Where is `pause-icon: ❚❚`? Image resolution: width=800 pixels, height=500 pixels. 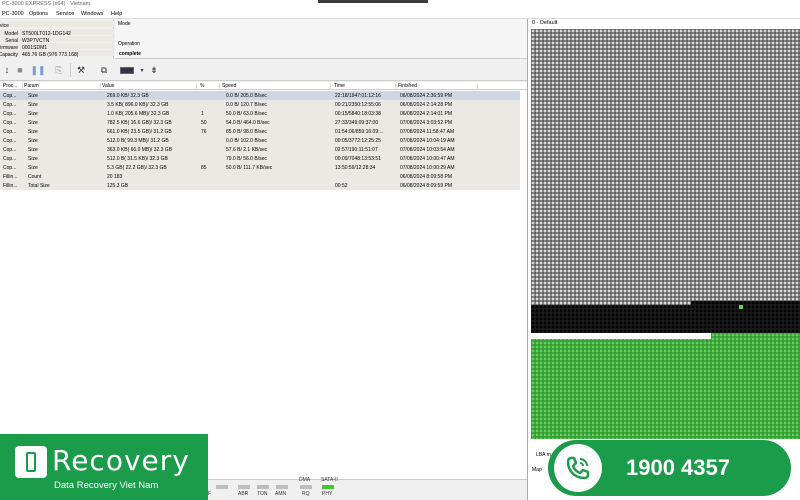
pause-icon: ❚❚ is located at coordinates (37, 70).